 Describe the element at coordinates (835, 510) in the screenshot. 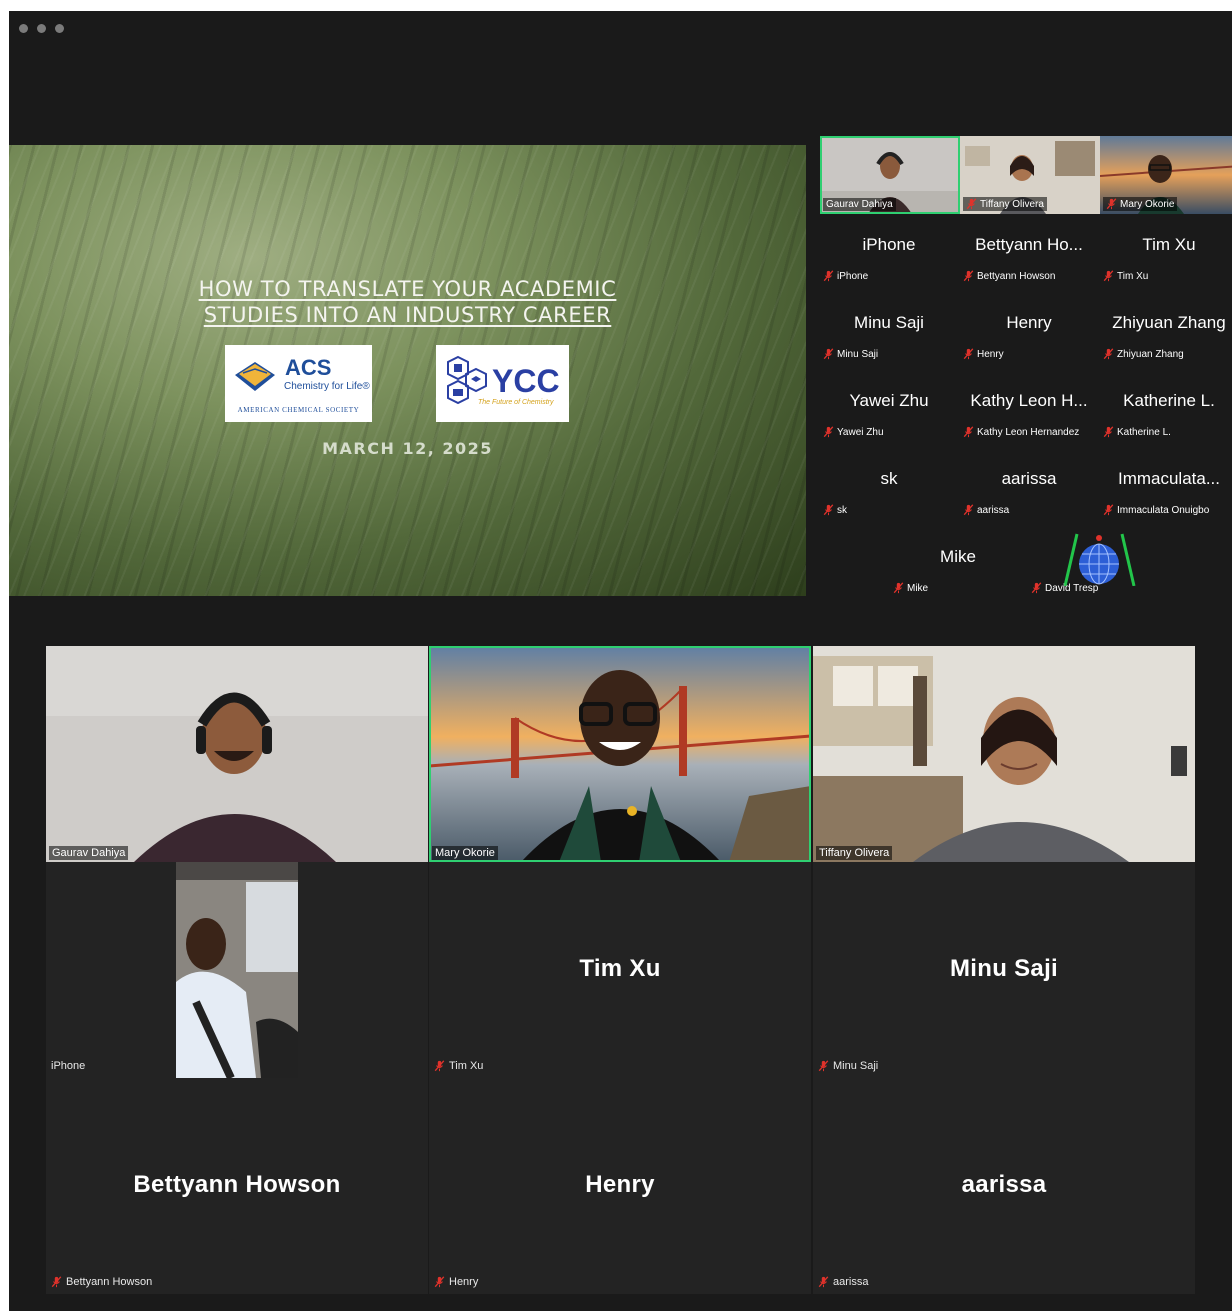

I see `participant-label: sk` at that location.